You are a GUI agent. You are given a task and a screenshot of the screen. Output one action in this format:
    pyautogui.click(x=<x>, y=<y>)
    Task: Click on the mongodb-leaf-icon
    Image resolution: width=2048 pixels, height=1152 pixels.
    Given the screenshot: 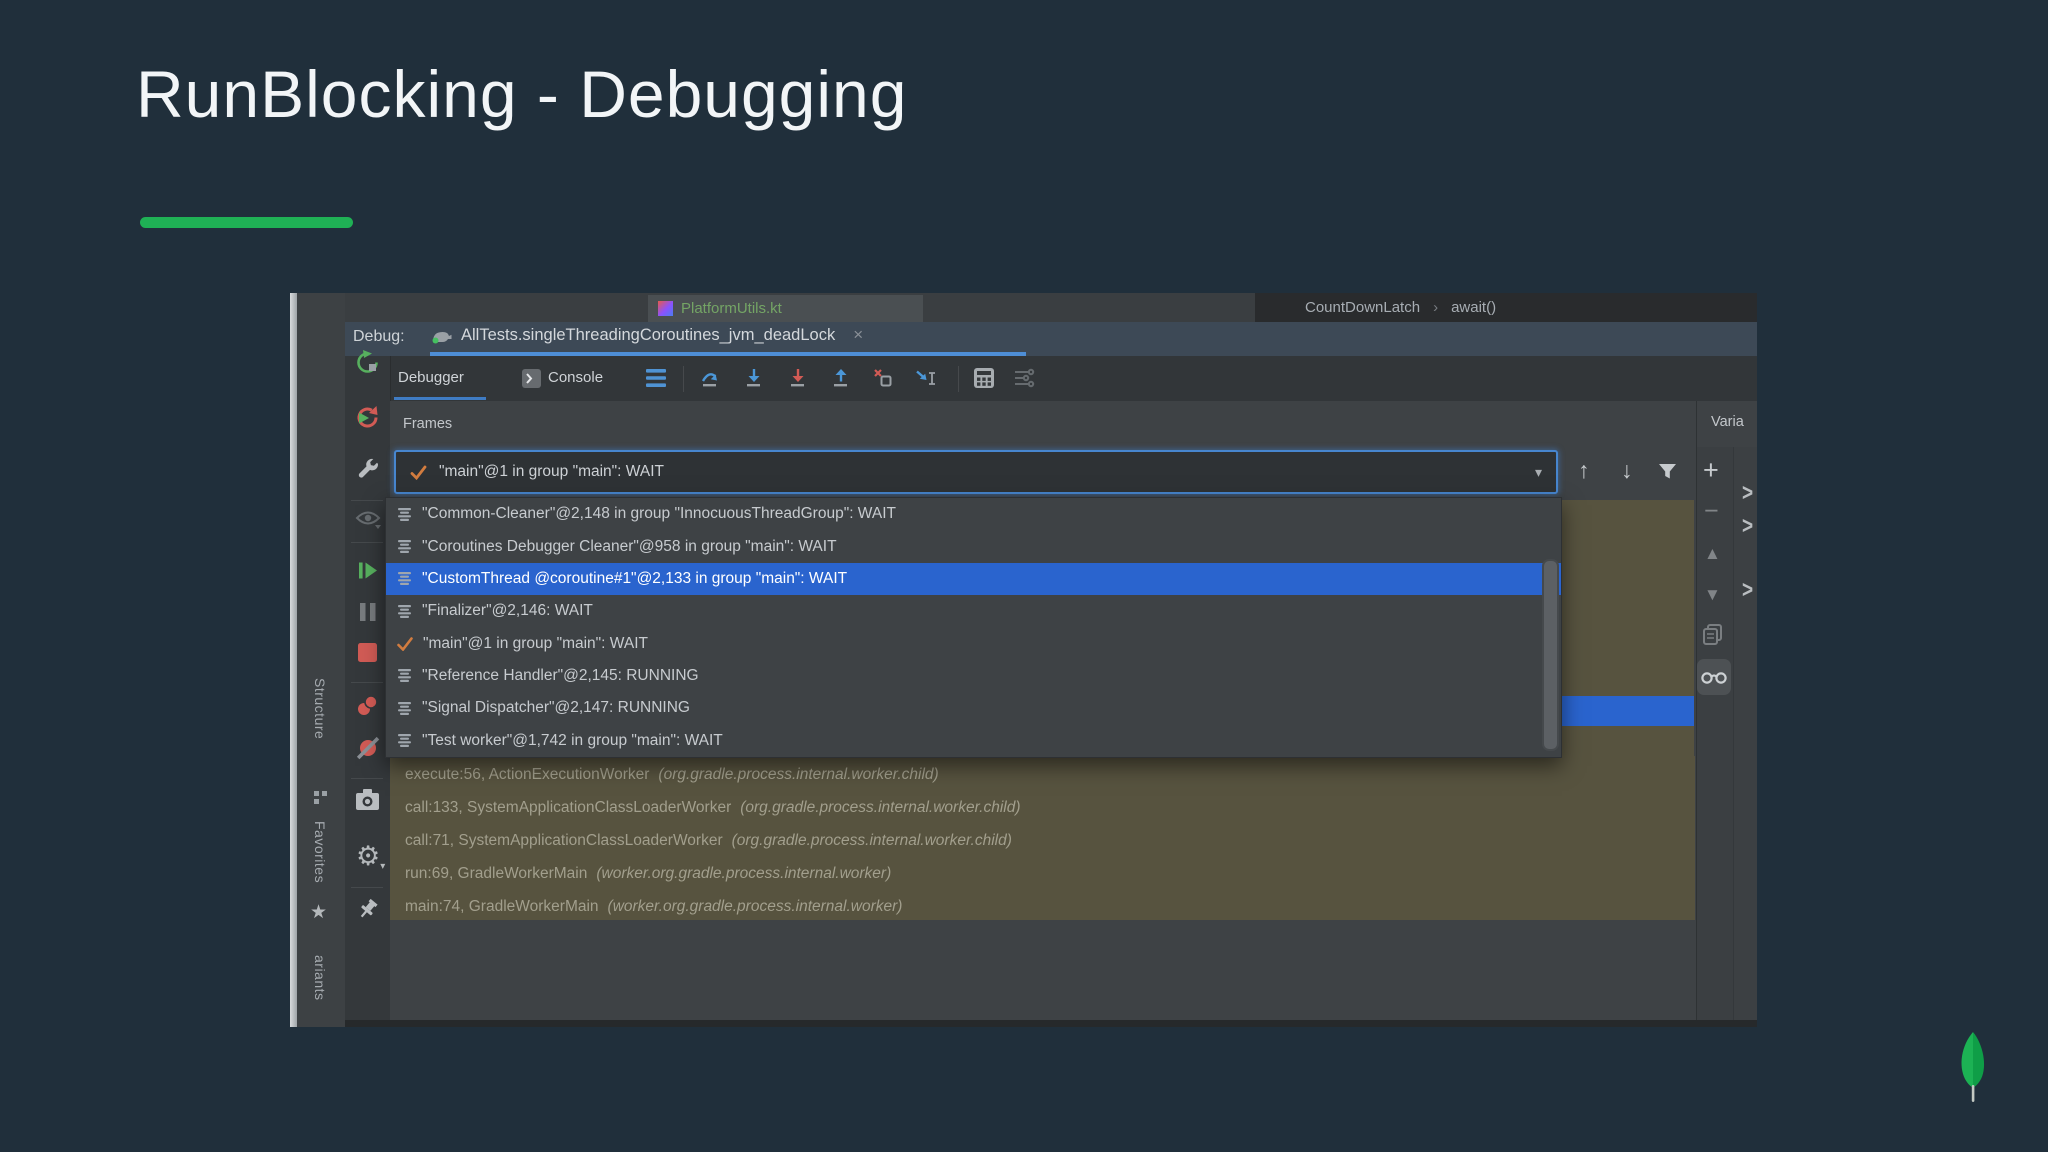 What is the action you would take?
    pyautogui.click(x=1973, y=1067)
    